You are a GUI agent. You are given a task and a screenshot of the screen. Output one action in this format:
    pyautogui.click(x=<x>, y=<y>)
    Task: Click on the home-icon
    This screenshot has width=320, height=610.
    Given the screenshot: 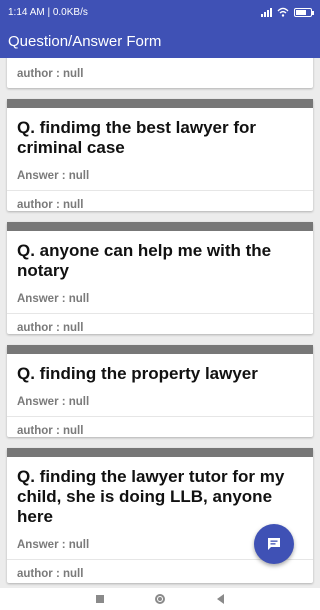 What is the action you would take?
    pyautogui.click(x=160, y=599)
    